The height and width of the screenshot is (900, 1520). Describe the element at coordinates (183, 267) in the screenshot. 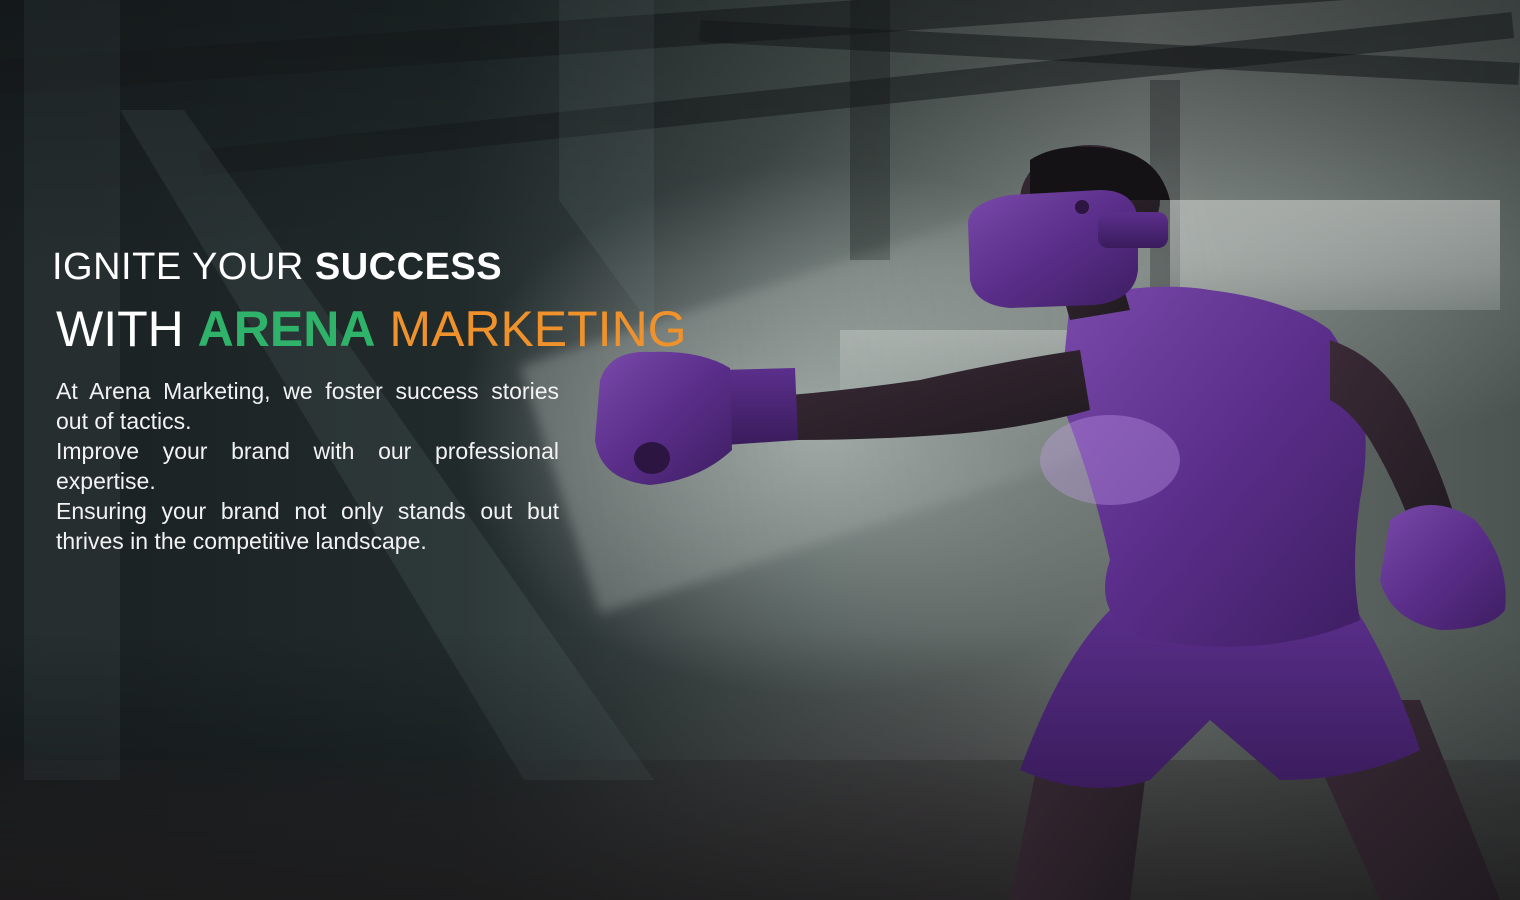

I see `headline-regular: IGNITE YOUR` at that location.